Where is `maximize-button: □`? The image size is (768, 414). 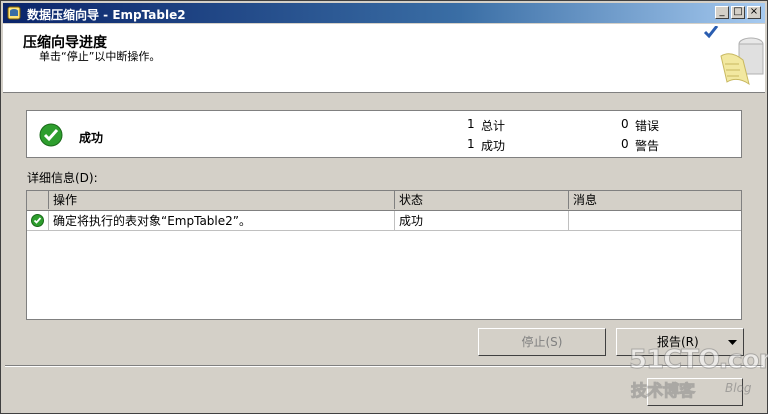
maximize-button: □ is located at coordinates (738, 12).